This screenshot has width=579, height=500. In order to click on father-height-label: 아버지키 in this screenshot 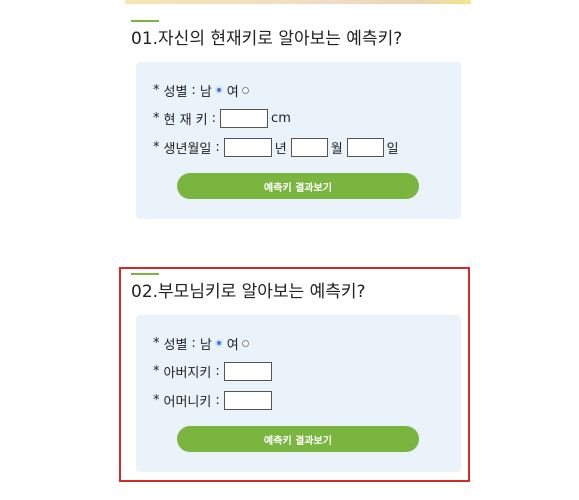, I will do `click(187, 373)`.